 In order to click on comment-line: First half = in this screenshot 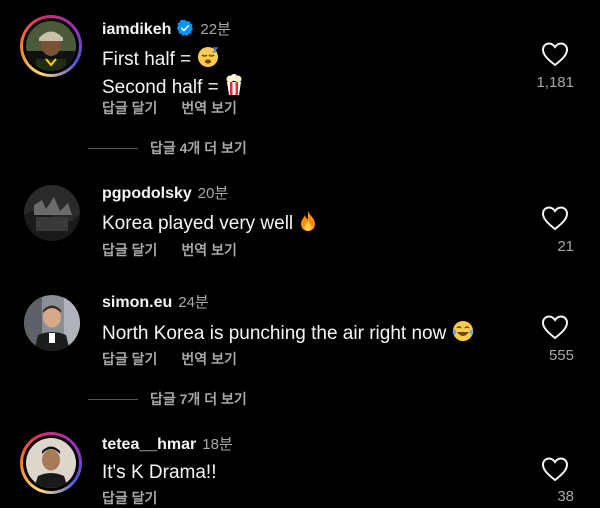, I will do `click(149, 59)`.